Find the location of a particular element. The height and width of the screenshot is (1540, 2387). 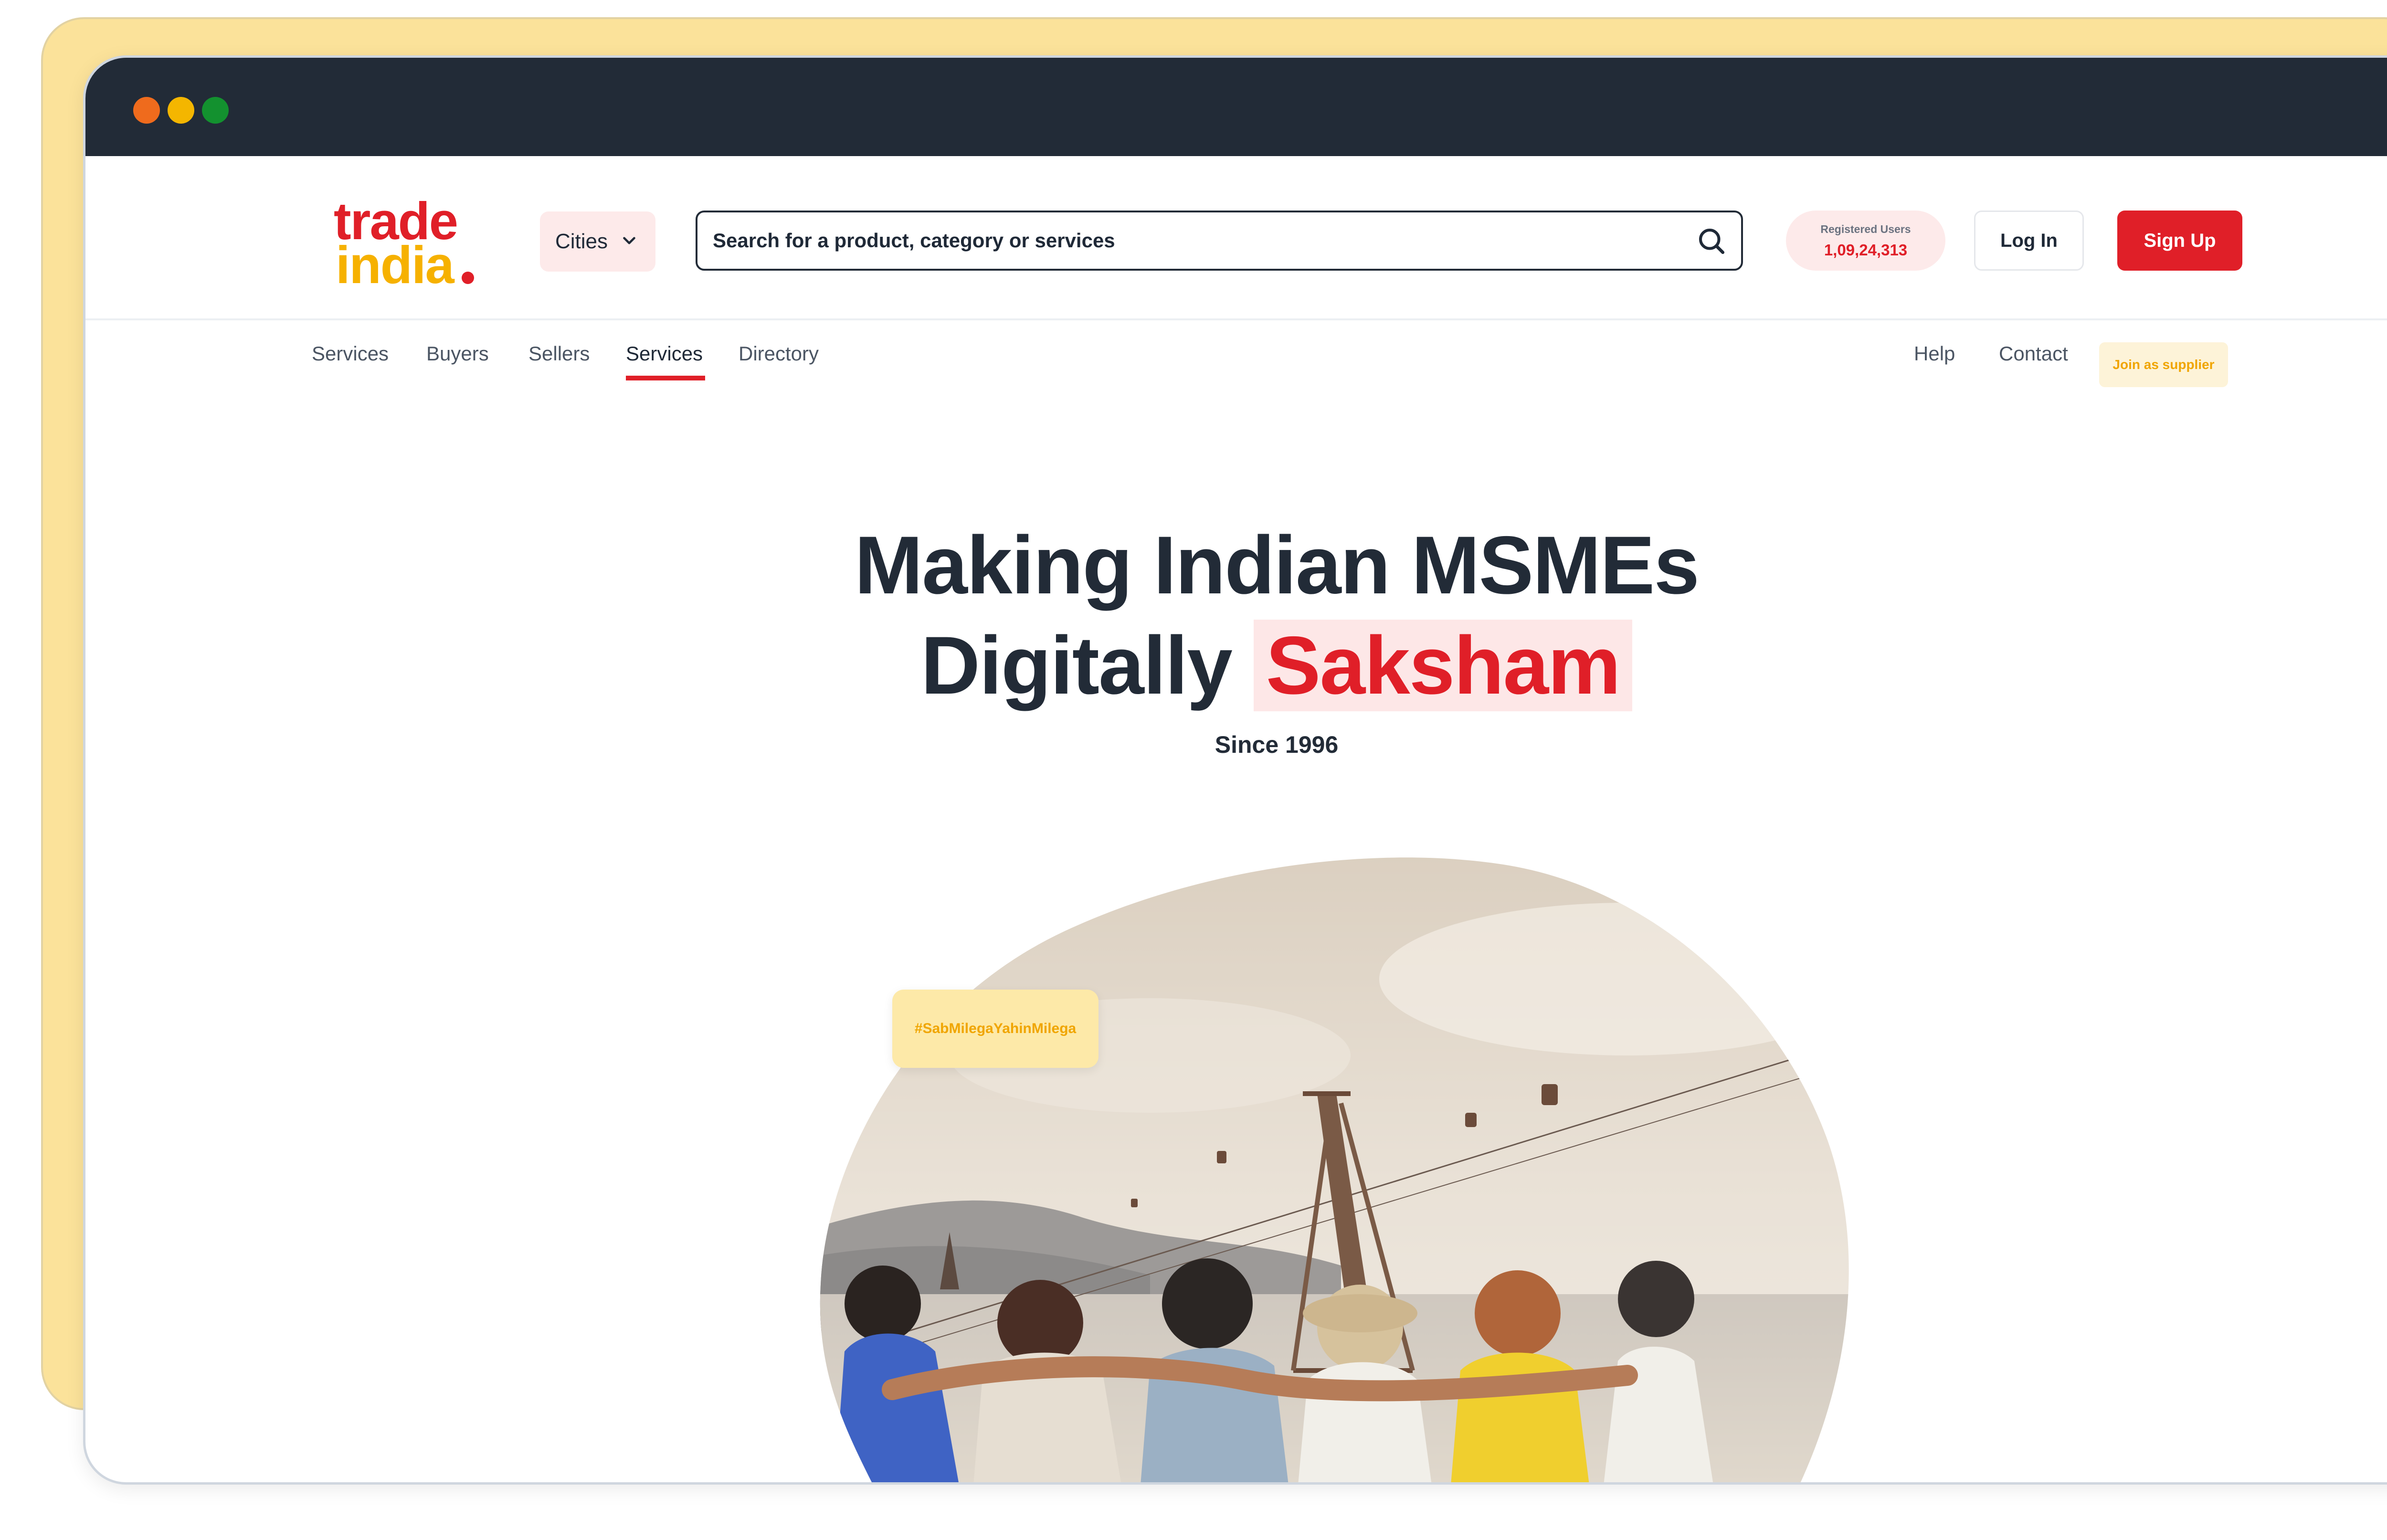

search-box is located at coordinates (1219, 241).